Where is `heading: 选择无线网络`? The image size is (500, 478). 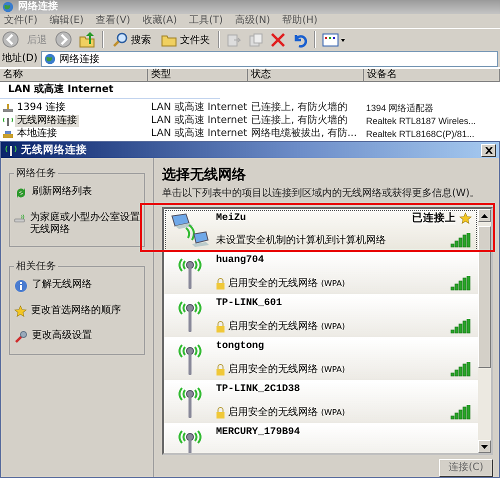
heading: 选择无线网络 is located at coordinates (204, 175).